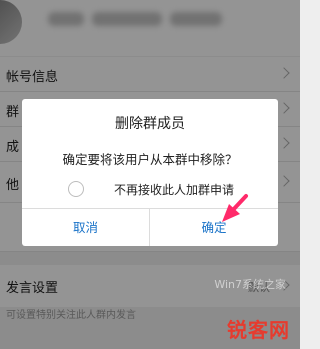  What do you see at coordinates (250, 284) in the screenshot?
I see `watermark-secondary: Win7系统之家` at bounding box center [250, 284].